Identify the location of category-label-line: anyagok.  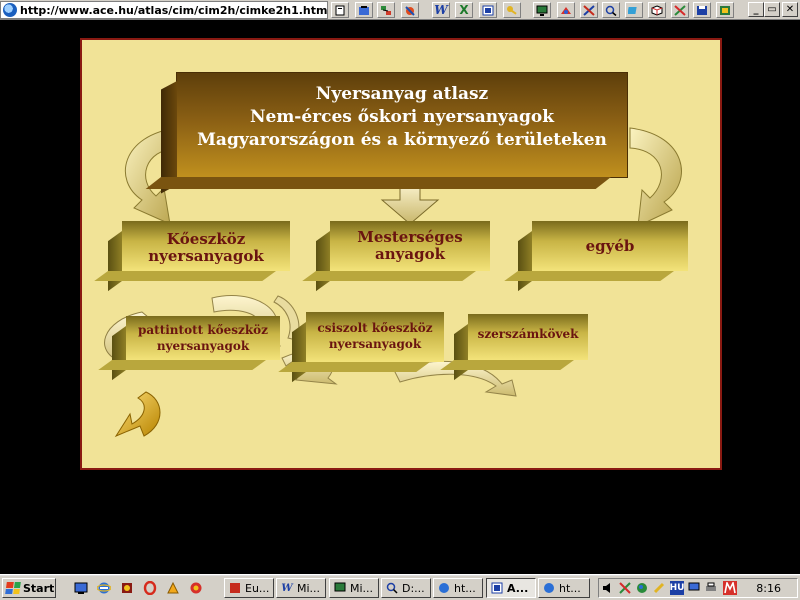
(410, 254).